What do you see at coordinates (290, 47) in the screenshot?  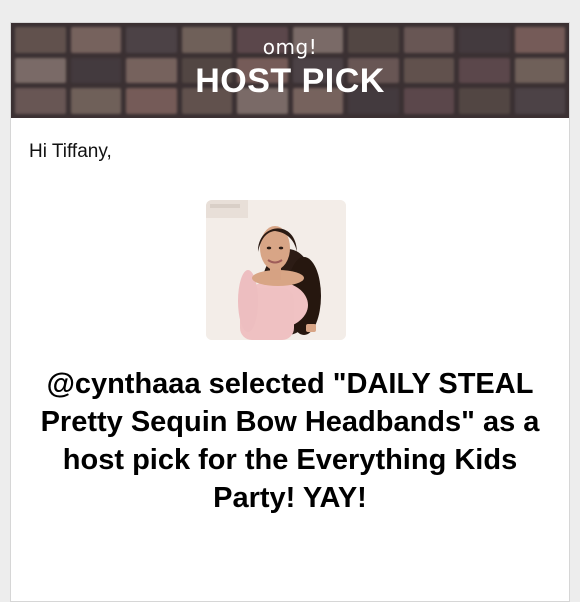 I see `banner-subtitle: omg!` at bounding box center [290, 47].